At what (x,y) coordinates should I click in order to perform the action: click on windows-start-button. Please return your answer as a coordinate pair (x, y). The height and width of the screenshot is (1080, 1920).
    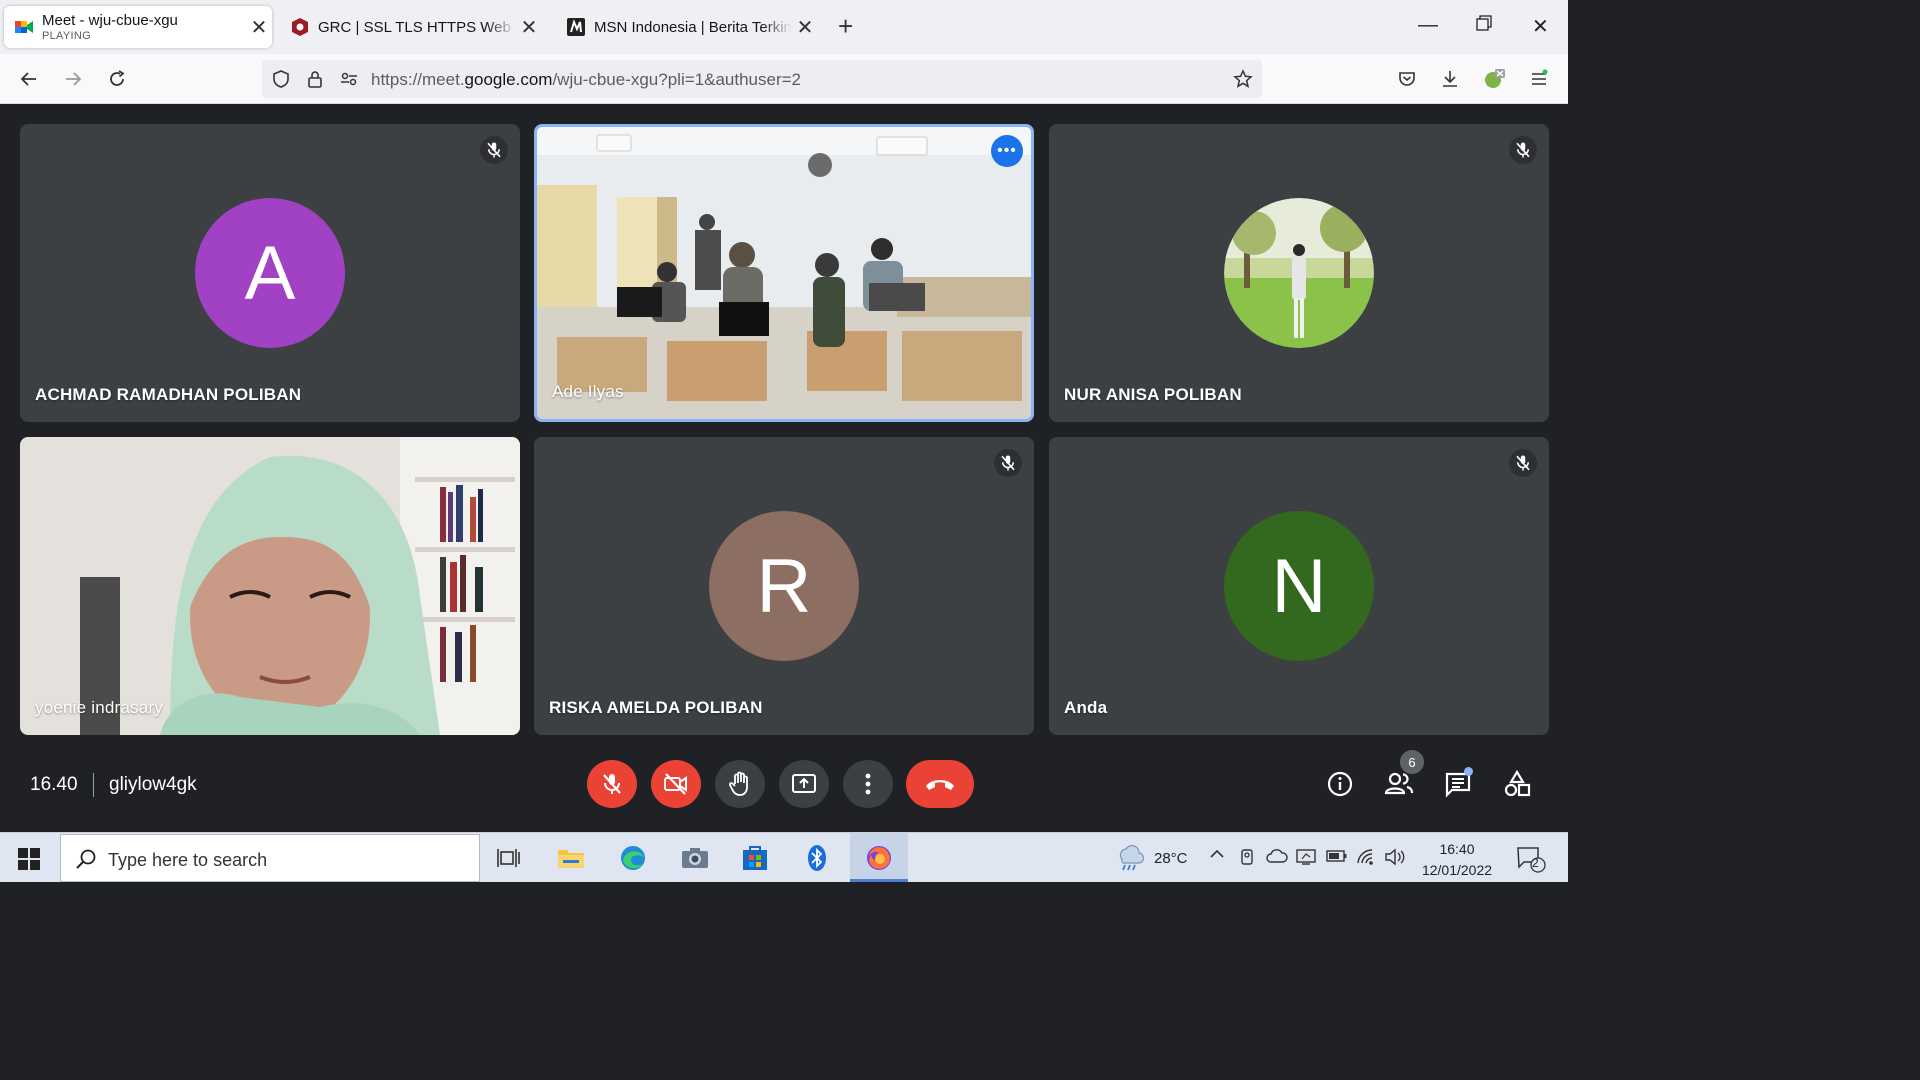
    Looking at the image, I should click on (29, 861).